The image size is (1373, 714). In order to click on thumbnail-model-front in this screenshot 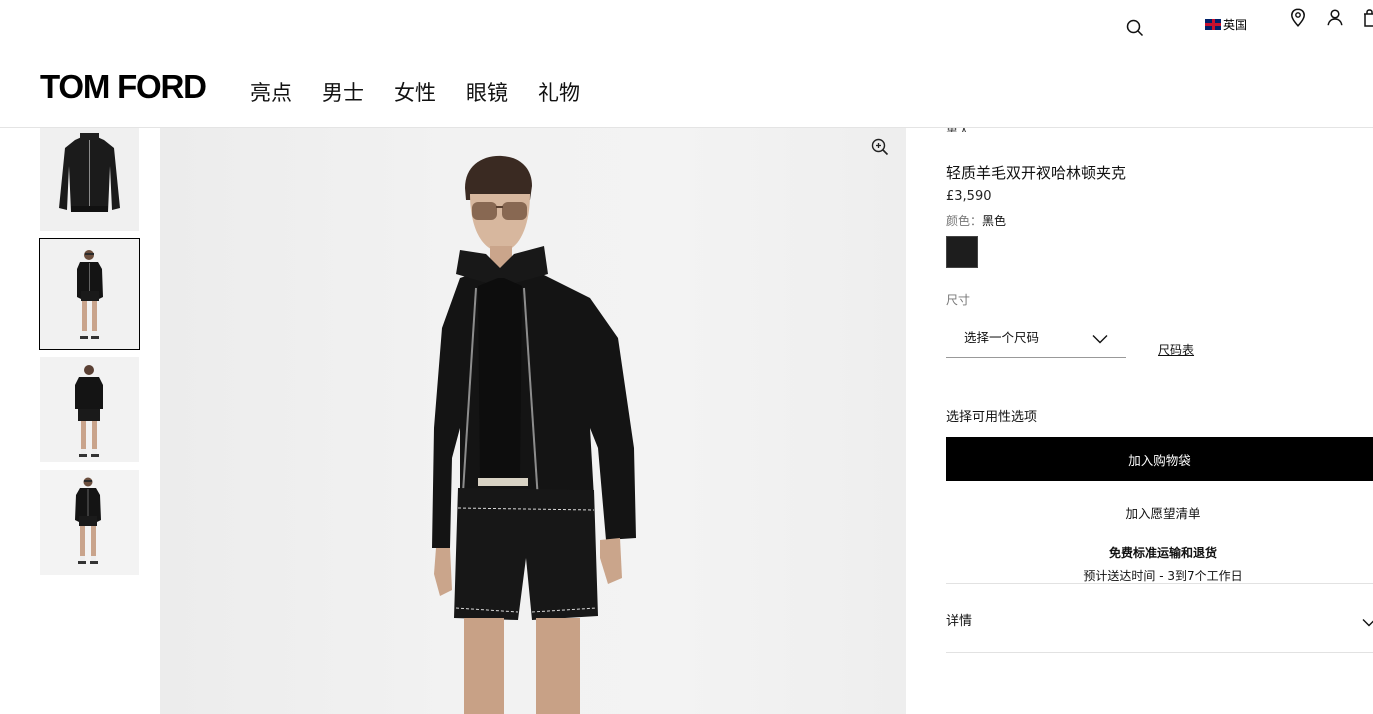, I will do `click(89, 294)`.